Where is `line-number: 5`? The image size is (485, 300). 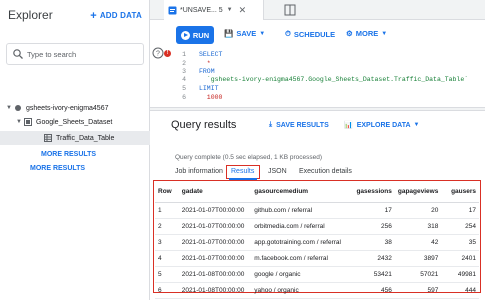
line-number: 5 is located at coordinates (184, 88).